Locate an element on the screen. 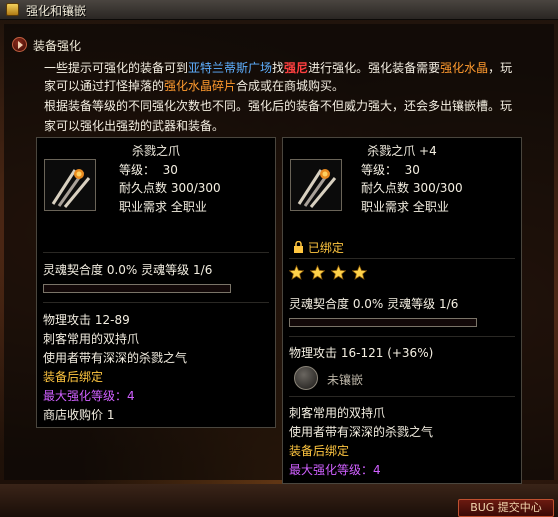 This screenshot has height=517, width=558. sell-price-row: 商店收购价 1 is located at coordinates (79, 415).